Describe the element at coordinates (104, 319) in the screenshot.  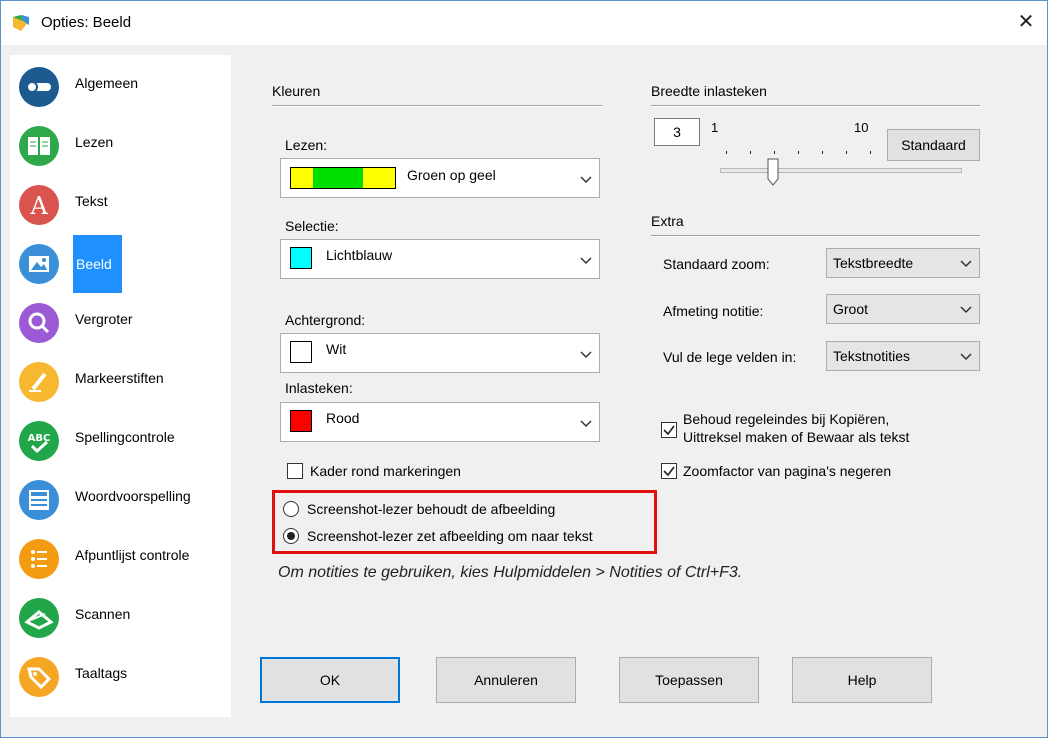
I see `sidebar-item-label: Vergroter` at that location.